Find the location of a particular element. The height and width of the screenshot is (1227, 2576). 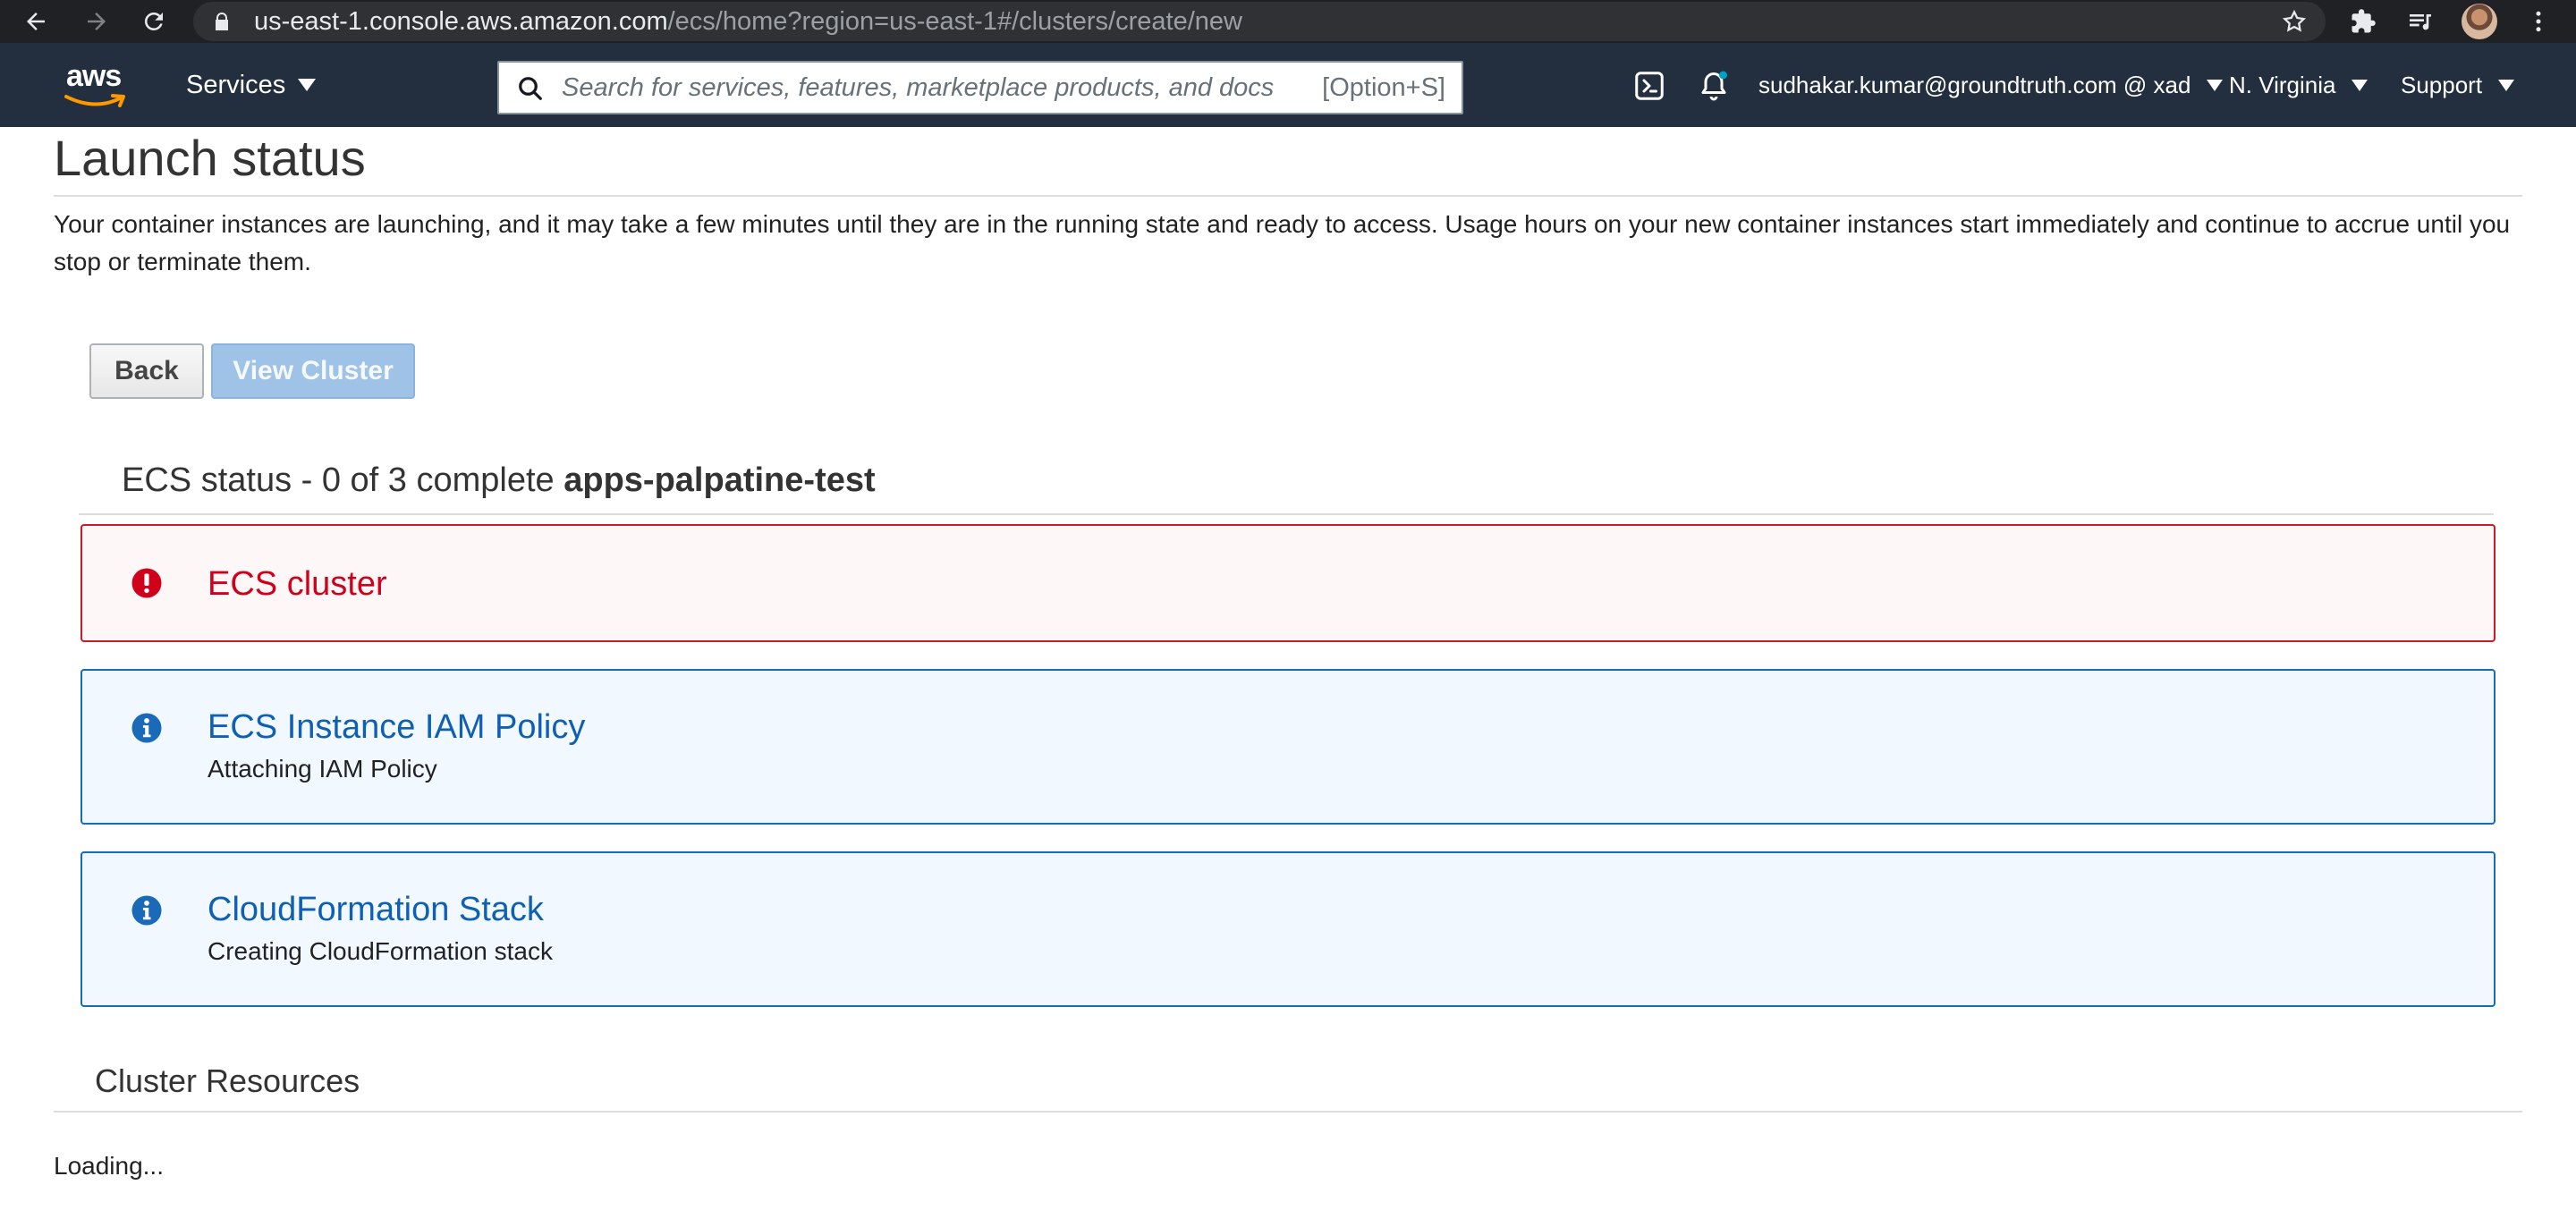

page-title: Launch status is located at coordinates (210, 158).